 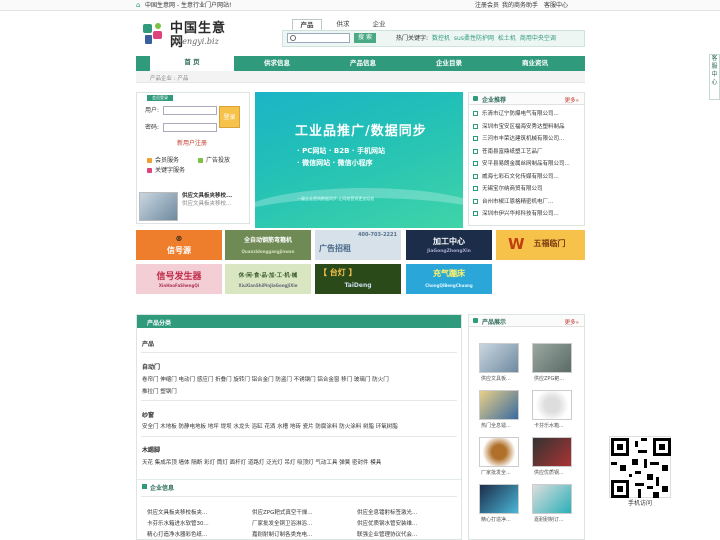 I want to click on register-button: 新用户注册, so click(x=192, y=142).